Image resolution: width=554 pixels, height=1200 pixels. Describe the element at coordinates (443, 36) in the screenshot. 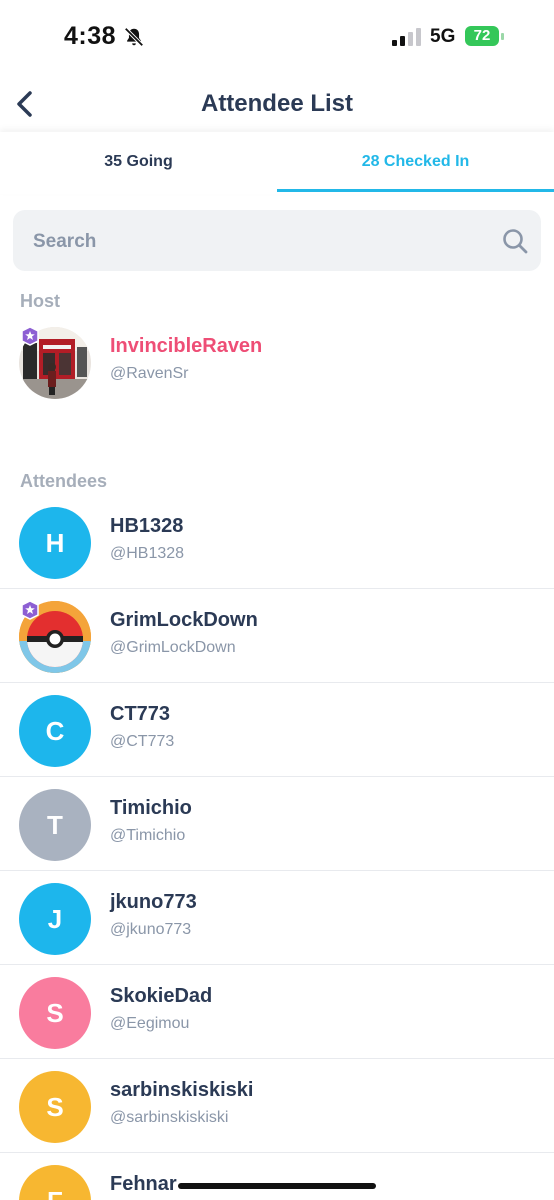

I see `network-type: 5G` at that location.